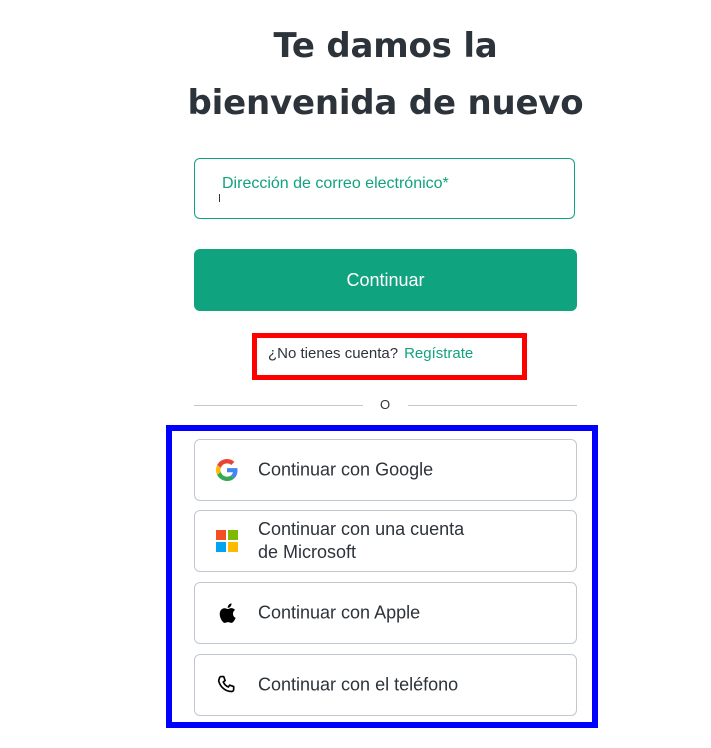 This screenshot has height=748, width=711. Describe the element at coordinates (438, 353) in the screenshot. I see `signup-link: Regístrate` at that location.